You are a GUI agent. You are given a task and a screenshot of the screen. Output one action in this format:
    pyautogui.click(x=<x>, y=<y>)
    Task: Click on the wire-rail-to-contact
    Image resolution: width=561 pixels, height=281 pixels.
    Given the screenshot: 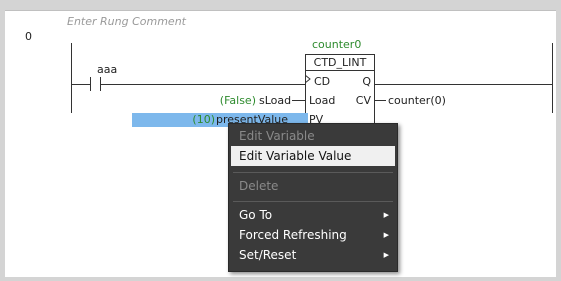 What is the action you would take?
    pyautogui.click(x=80, y=84)
    